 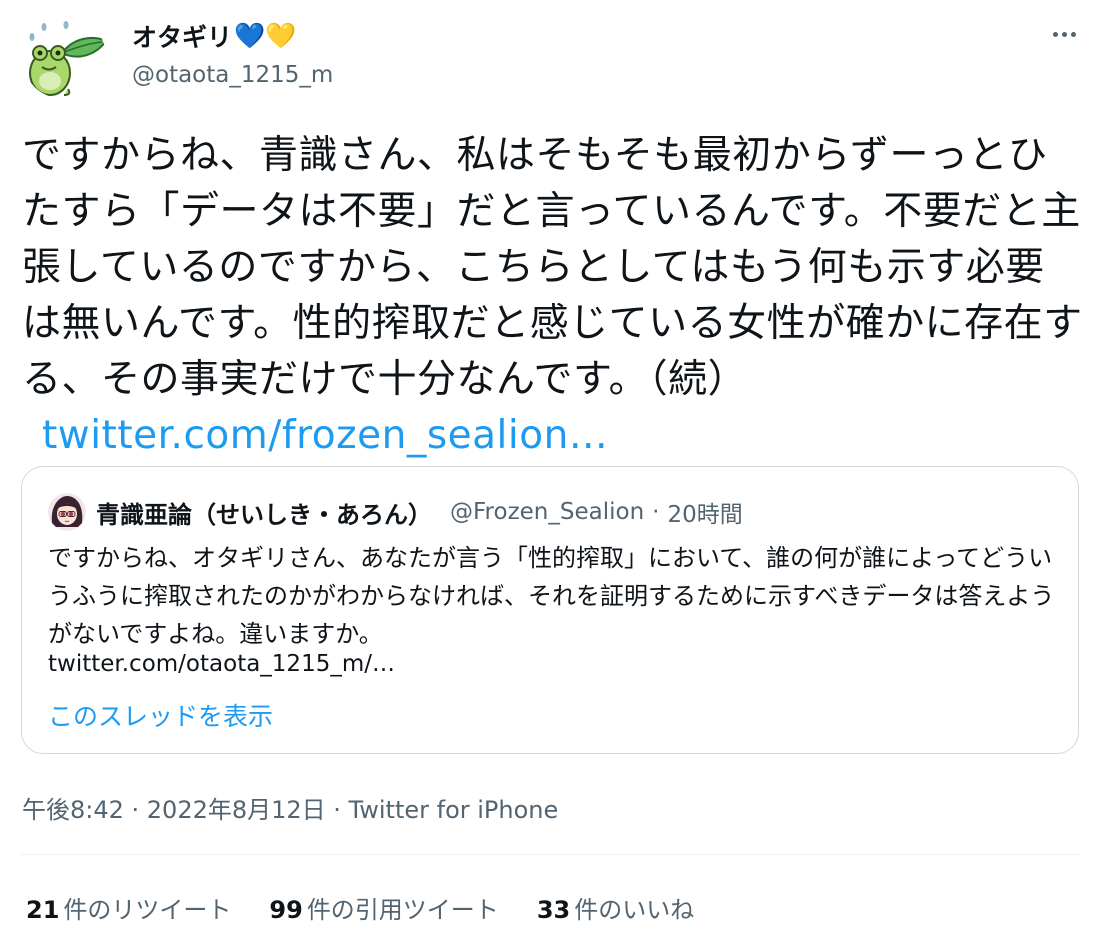 I want to click on heart-emoji-icon: 💙💛, so click(x=265, y=35).